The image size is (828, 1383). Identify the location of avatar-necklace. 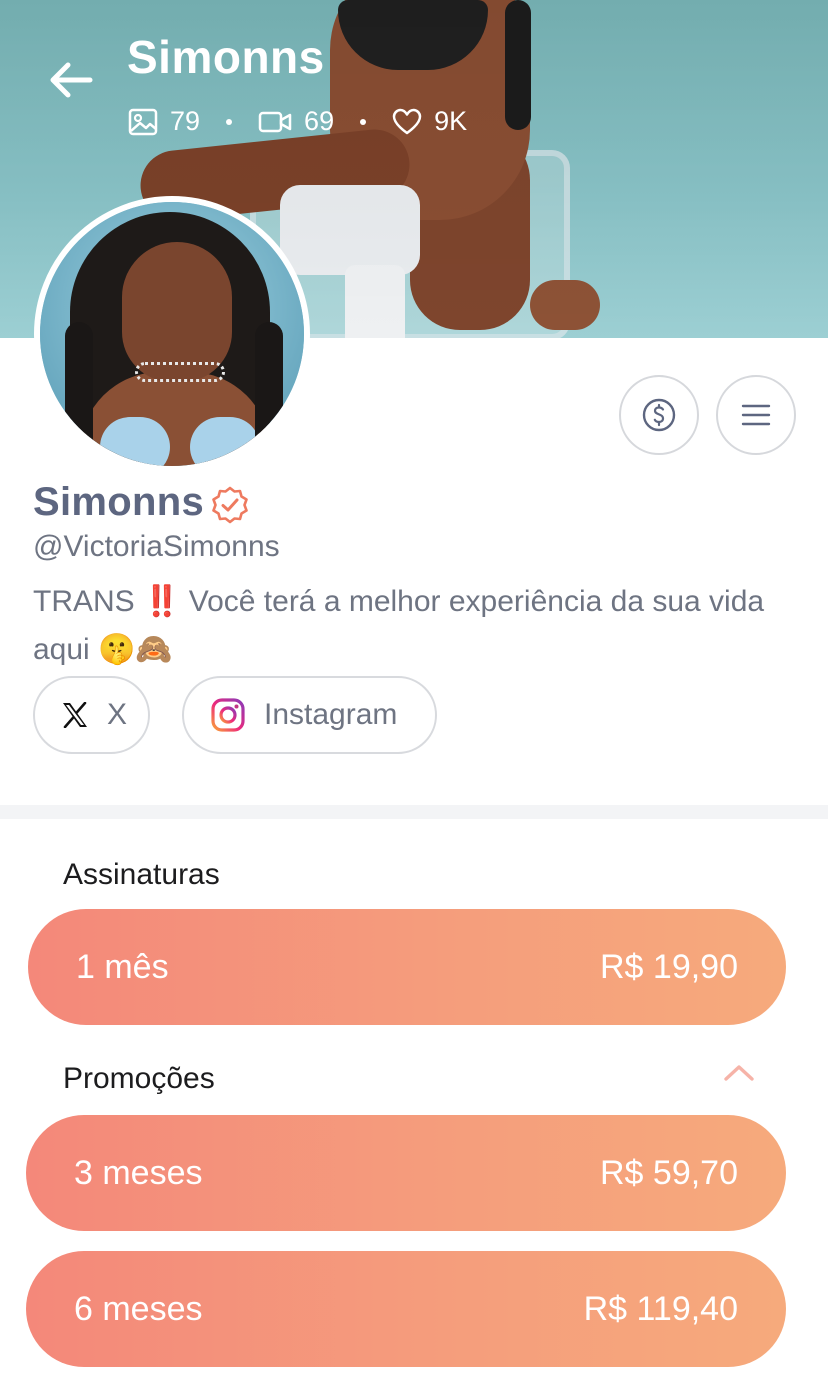
(180, 372).